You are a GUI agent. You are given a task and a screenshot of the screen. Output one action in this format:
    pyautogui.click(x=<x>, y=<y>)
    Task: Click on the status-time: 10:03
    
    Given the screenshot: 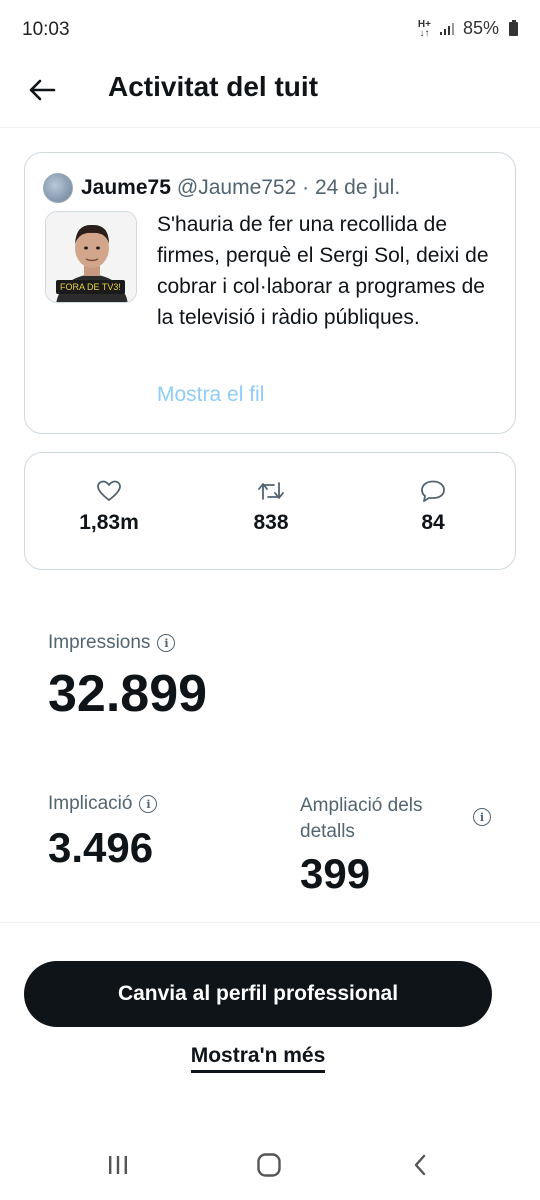 What is the action you would take?
    pyautogui.click(x=46, y=29)
    